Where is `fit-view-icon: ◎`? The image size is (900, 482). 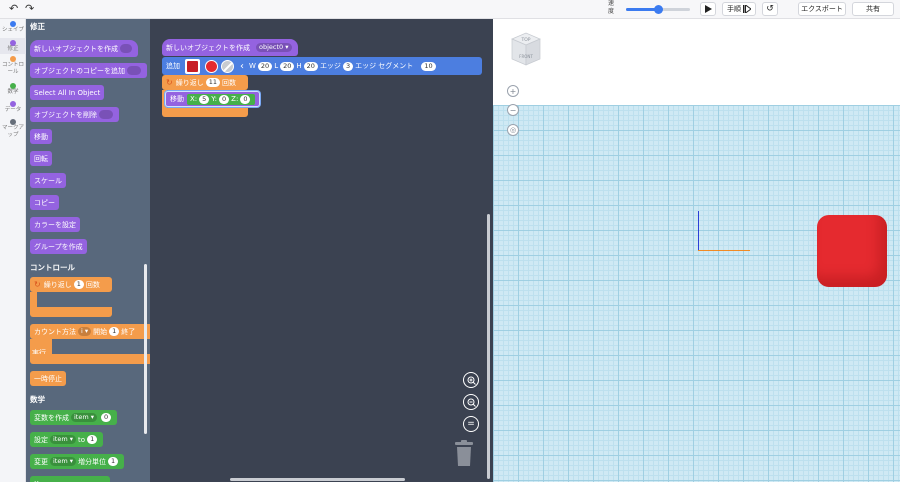 fit-view-icon: ◎ is located at coordinates (513, 130).